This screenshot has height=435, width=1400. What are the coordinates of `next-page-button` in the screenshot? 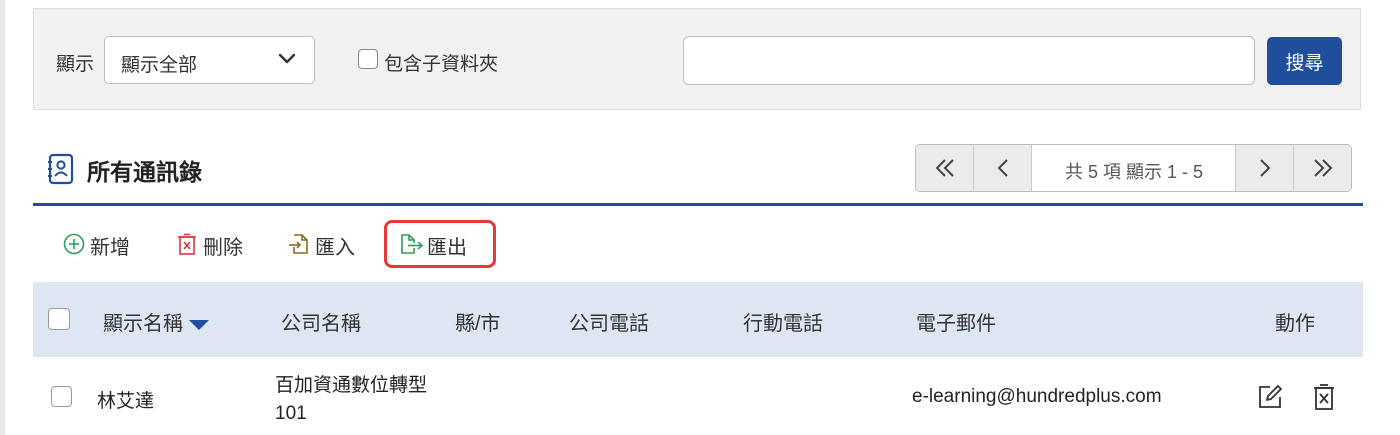 It's located at (1264, 168).